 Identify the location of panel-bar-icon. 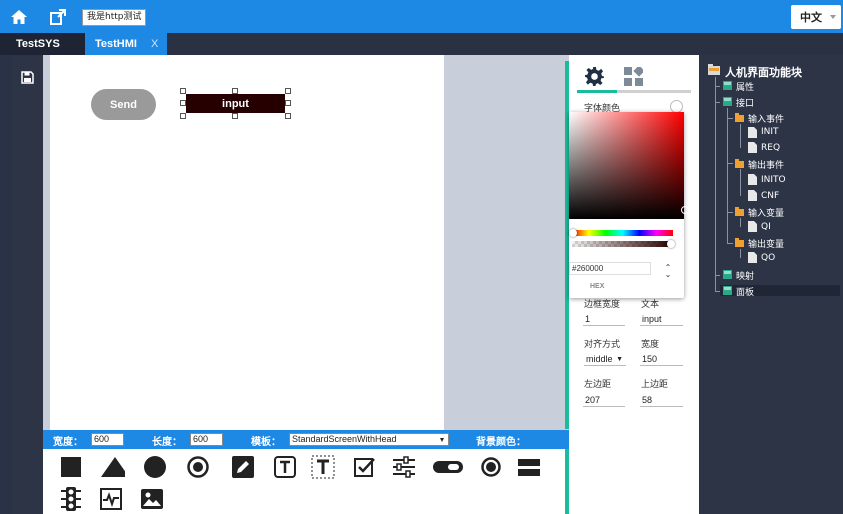
(529, 467).